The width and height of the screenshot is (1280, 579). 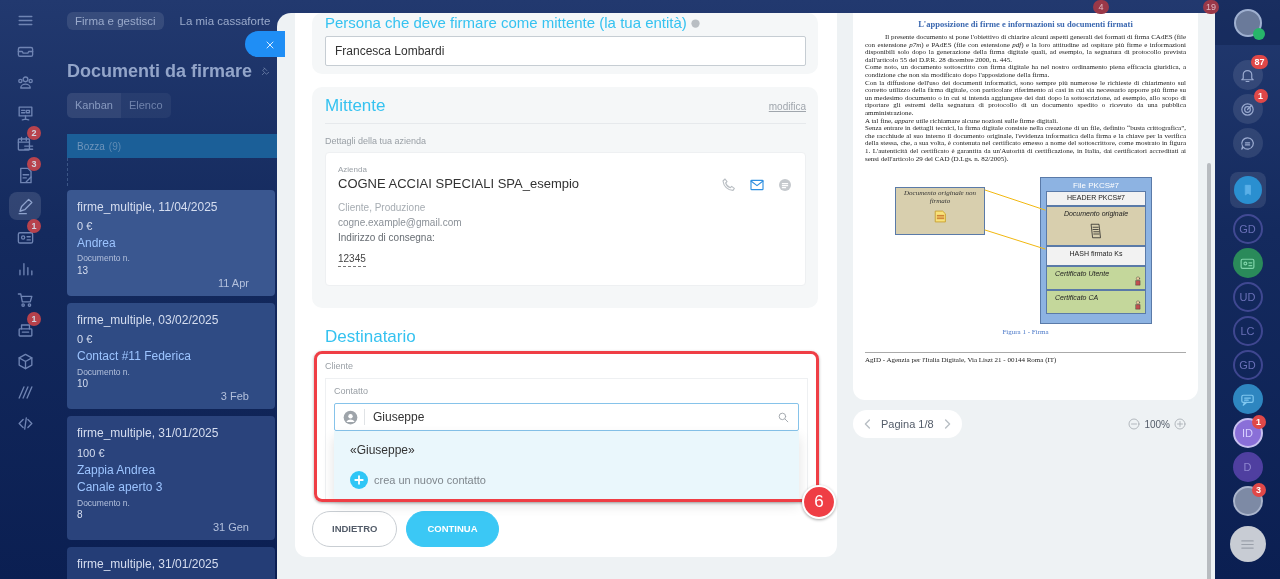 What do you see at coordinates (353, 170) in the screenshot?
I see `field-label: Azienda` at bounding box center [353, 170].